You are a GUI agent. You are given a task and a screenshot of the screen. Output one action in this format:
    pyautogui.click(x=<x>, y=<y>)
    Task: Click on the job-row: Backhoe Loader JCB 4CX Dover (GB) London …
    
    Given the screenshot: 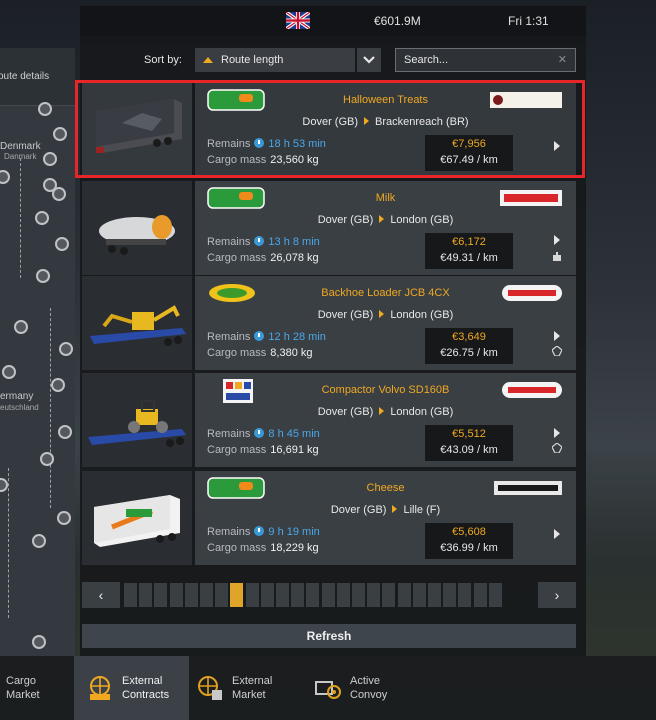 What is the action you would take?
    pyautogui.click(x=329, y=323)
    